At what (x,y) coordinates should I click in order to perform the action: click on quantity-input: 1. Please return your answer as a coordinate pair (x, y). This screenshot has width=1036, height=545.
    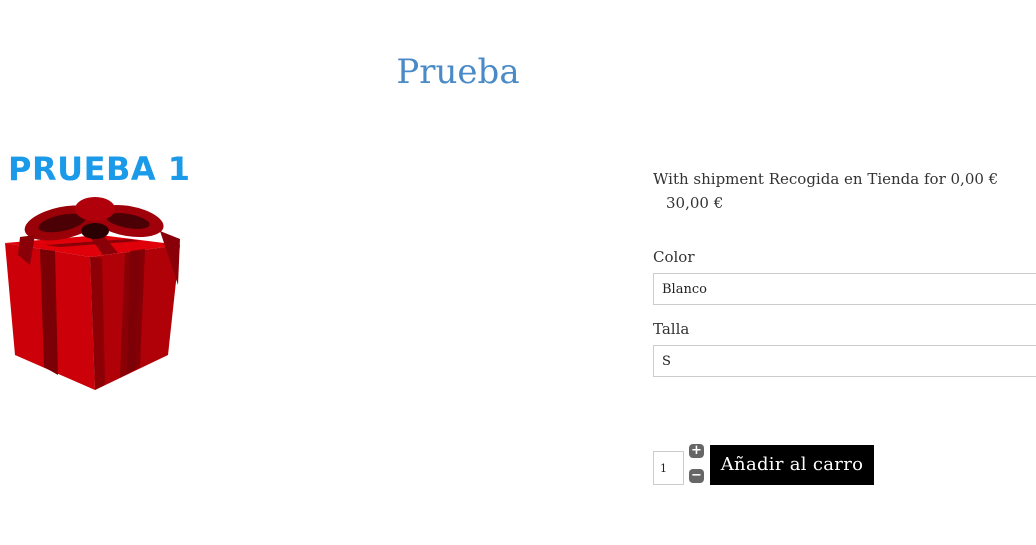
    Looking at the image, I should click on (668, 468).